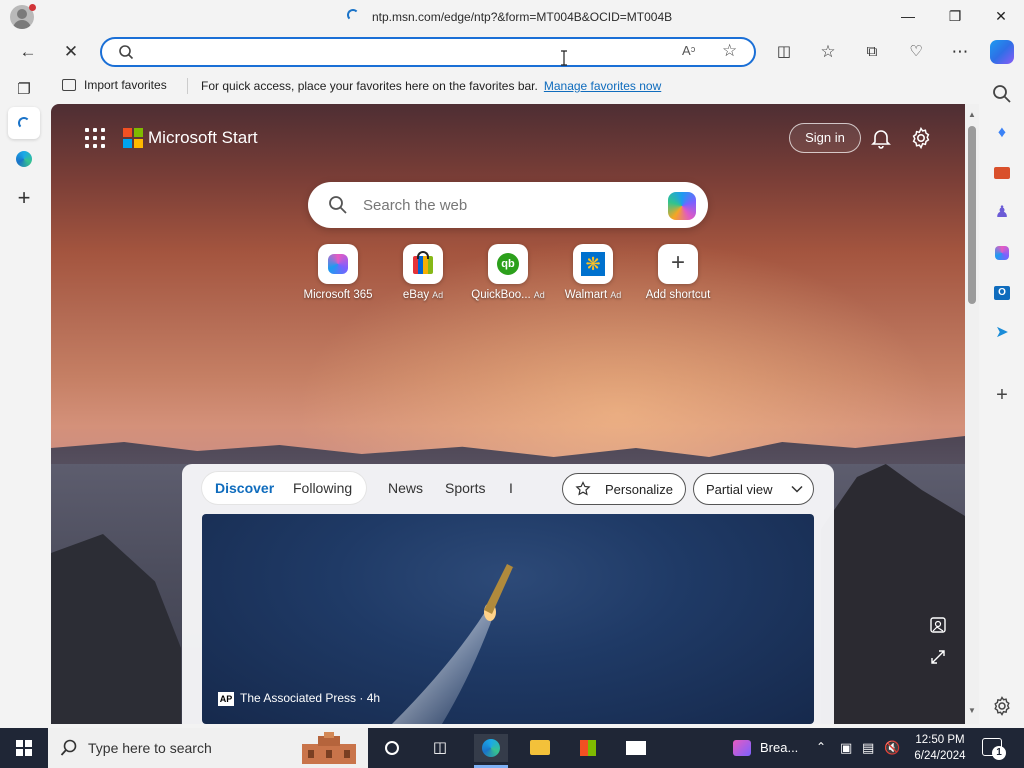  Describe the element at coordinates (955, 16) in the screenshot. I see `restore-button: ❐` at that location.